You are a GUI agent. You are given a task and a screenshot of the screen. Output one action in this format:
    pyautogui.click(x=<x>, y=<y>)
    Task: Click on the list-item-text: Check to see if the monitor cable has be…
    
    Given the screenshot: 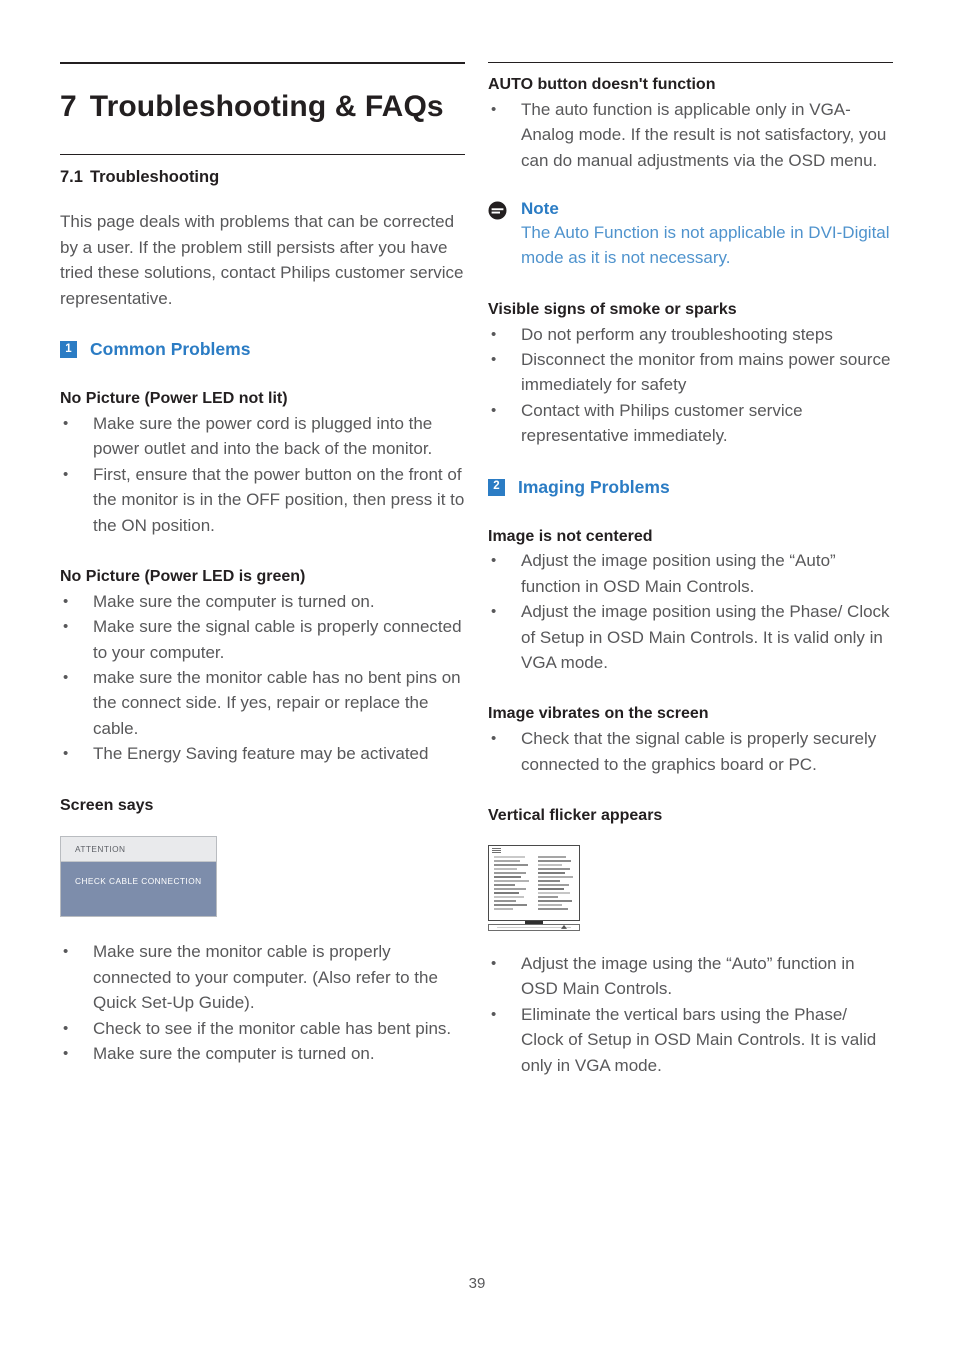 What is the action you would take?
    pyautogui.click(x=272, y=1028)
    